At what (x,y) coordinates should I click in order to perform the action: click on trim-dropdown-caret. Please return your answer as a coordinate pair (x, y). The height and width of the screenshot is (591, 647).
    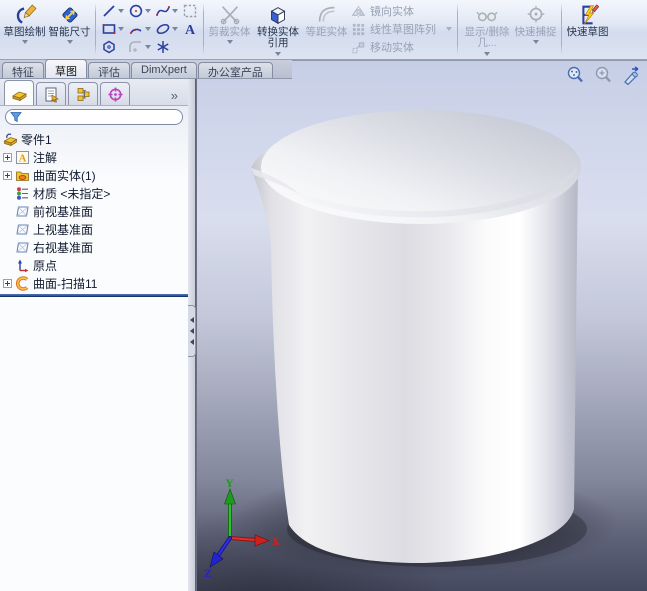
    Looking at the image, I should click on (229, 42).